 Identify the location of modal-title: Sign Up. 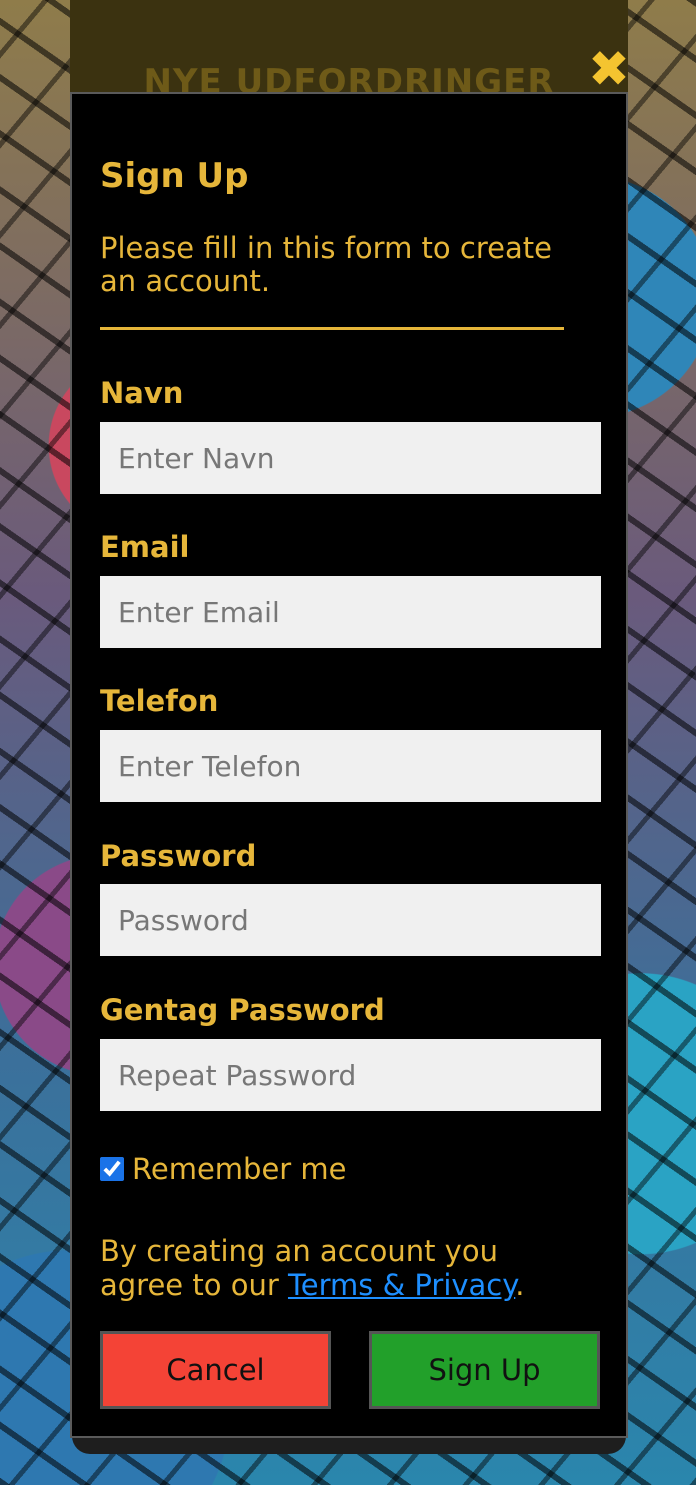
(174, 176).